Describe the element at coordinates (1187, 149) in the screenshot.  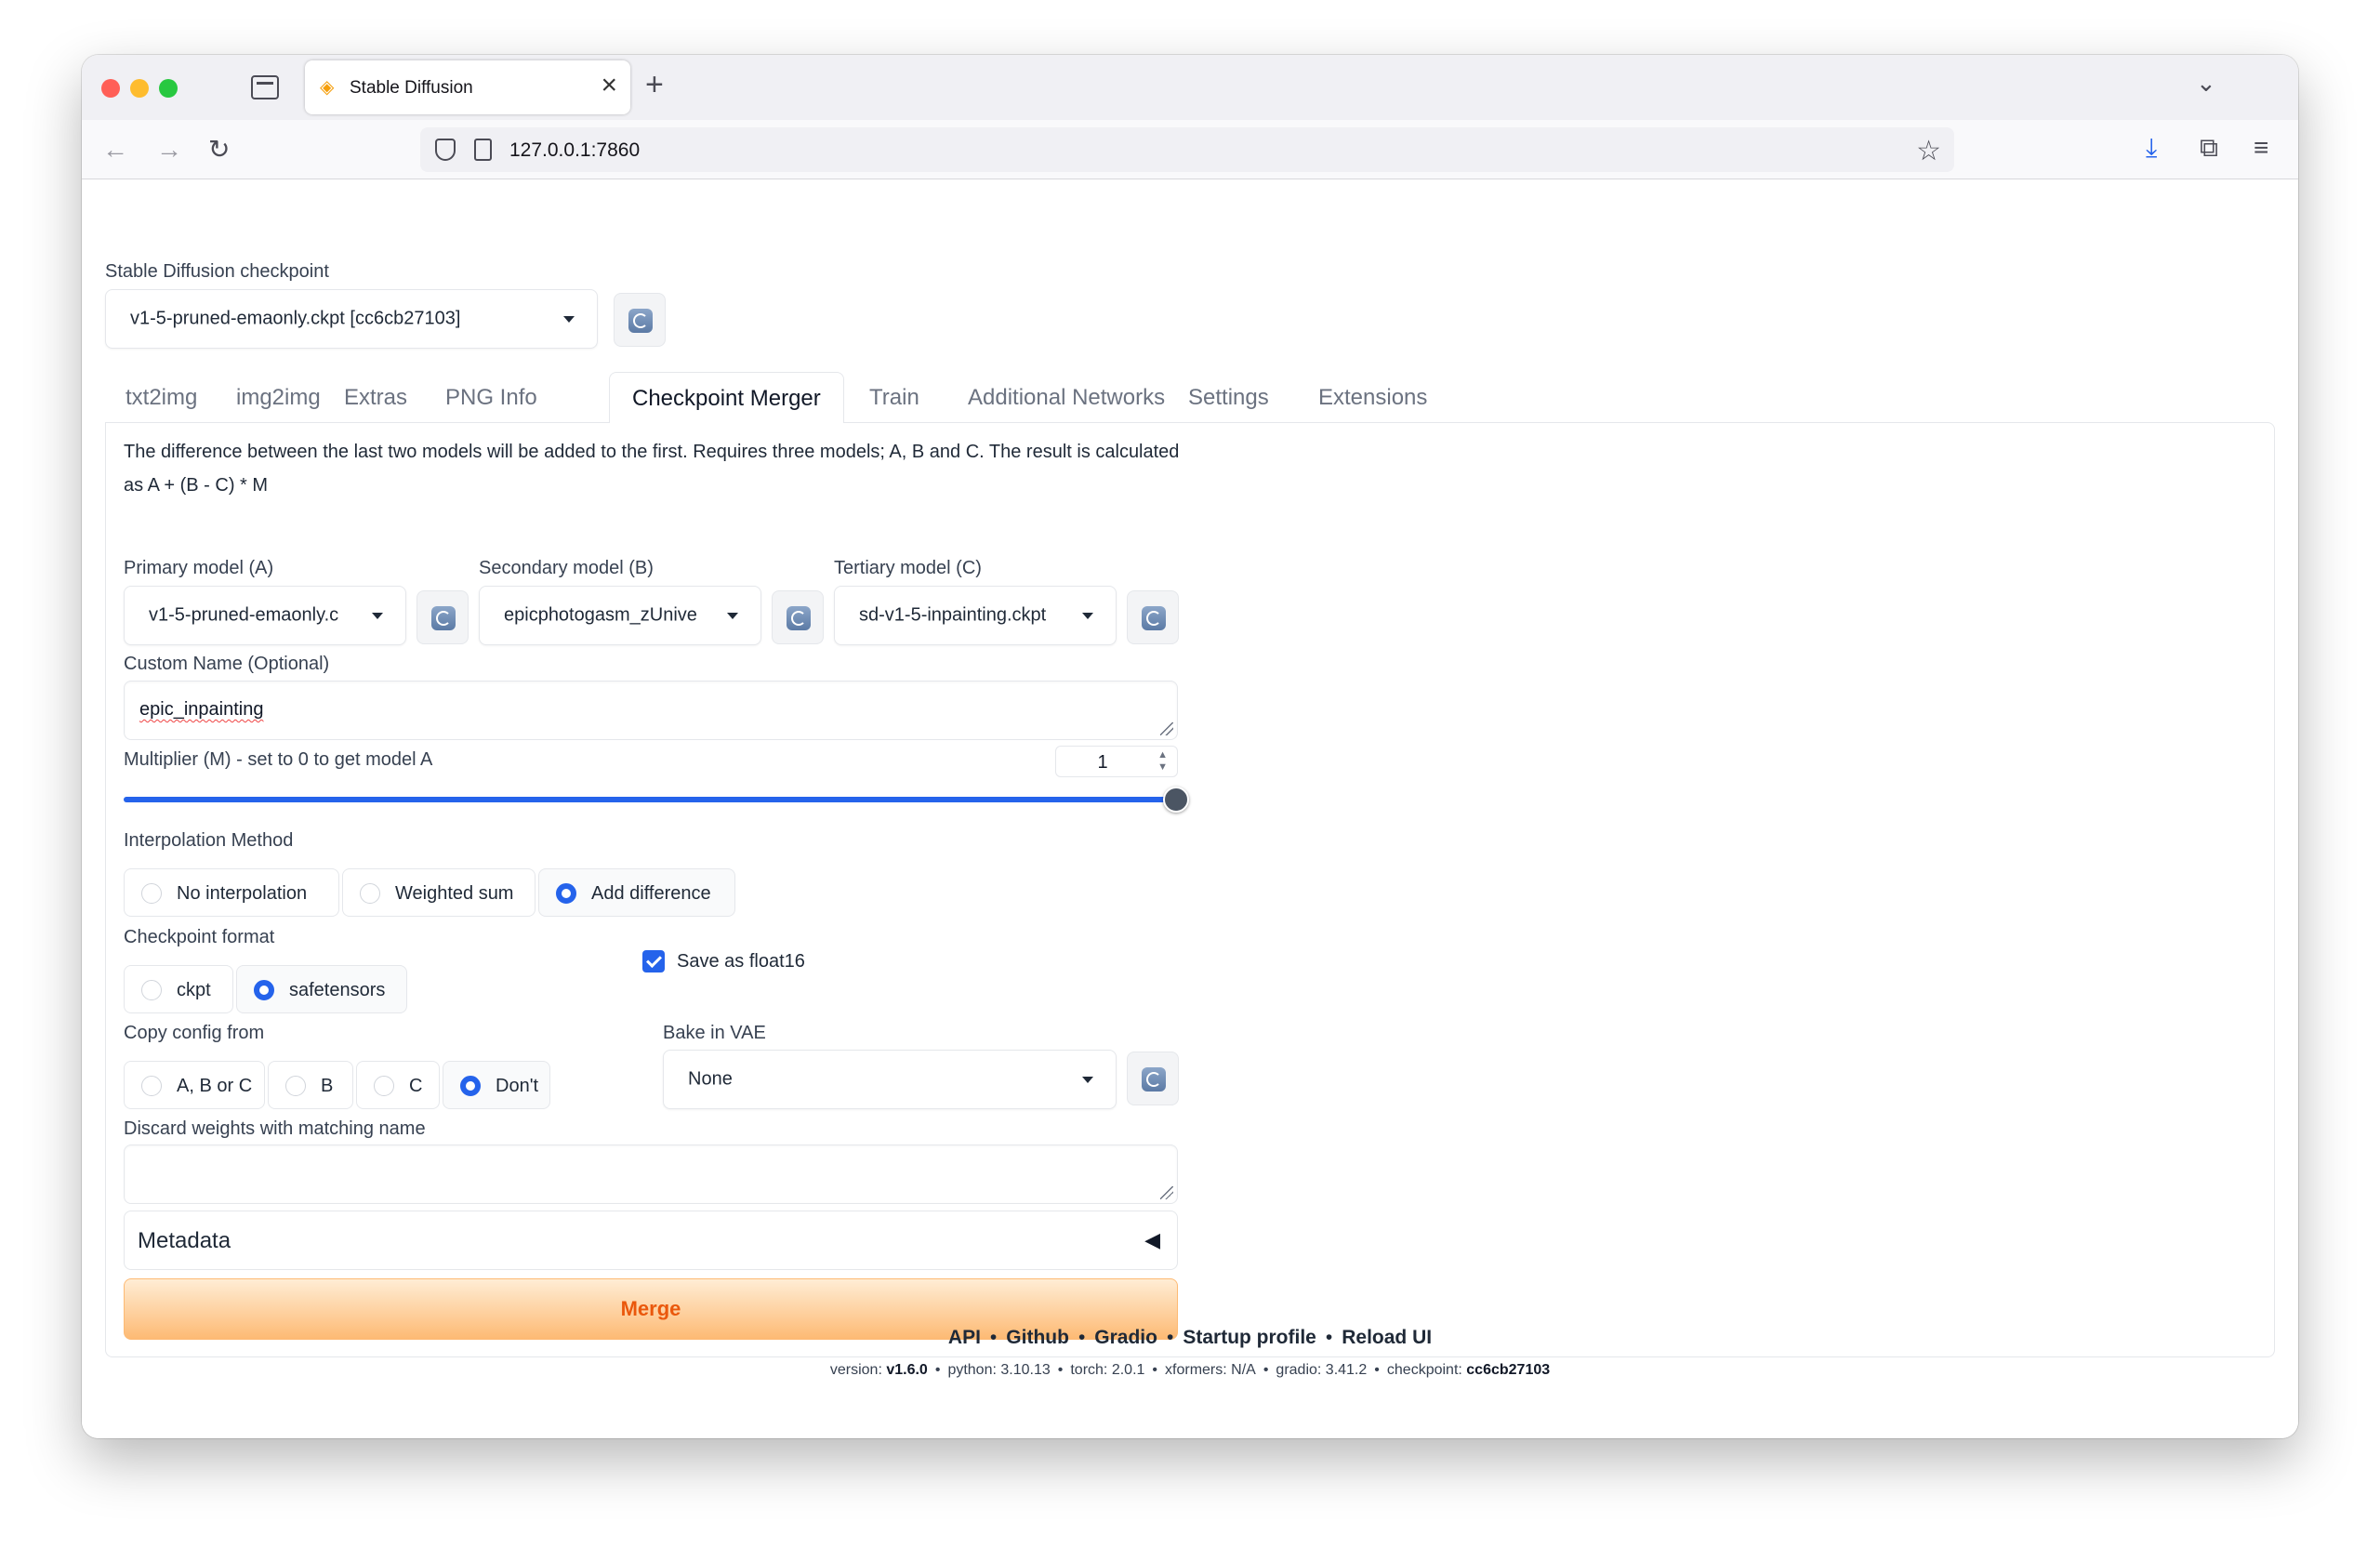
I see `address-bar: 127.0.0.1:7860 ☆` at that location.